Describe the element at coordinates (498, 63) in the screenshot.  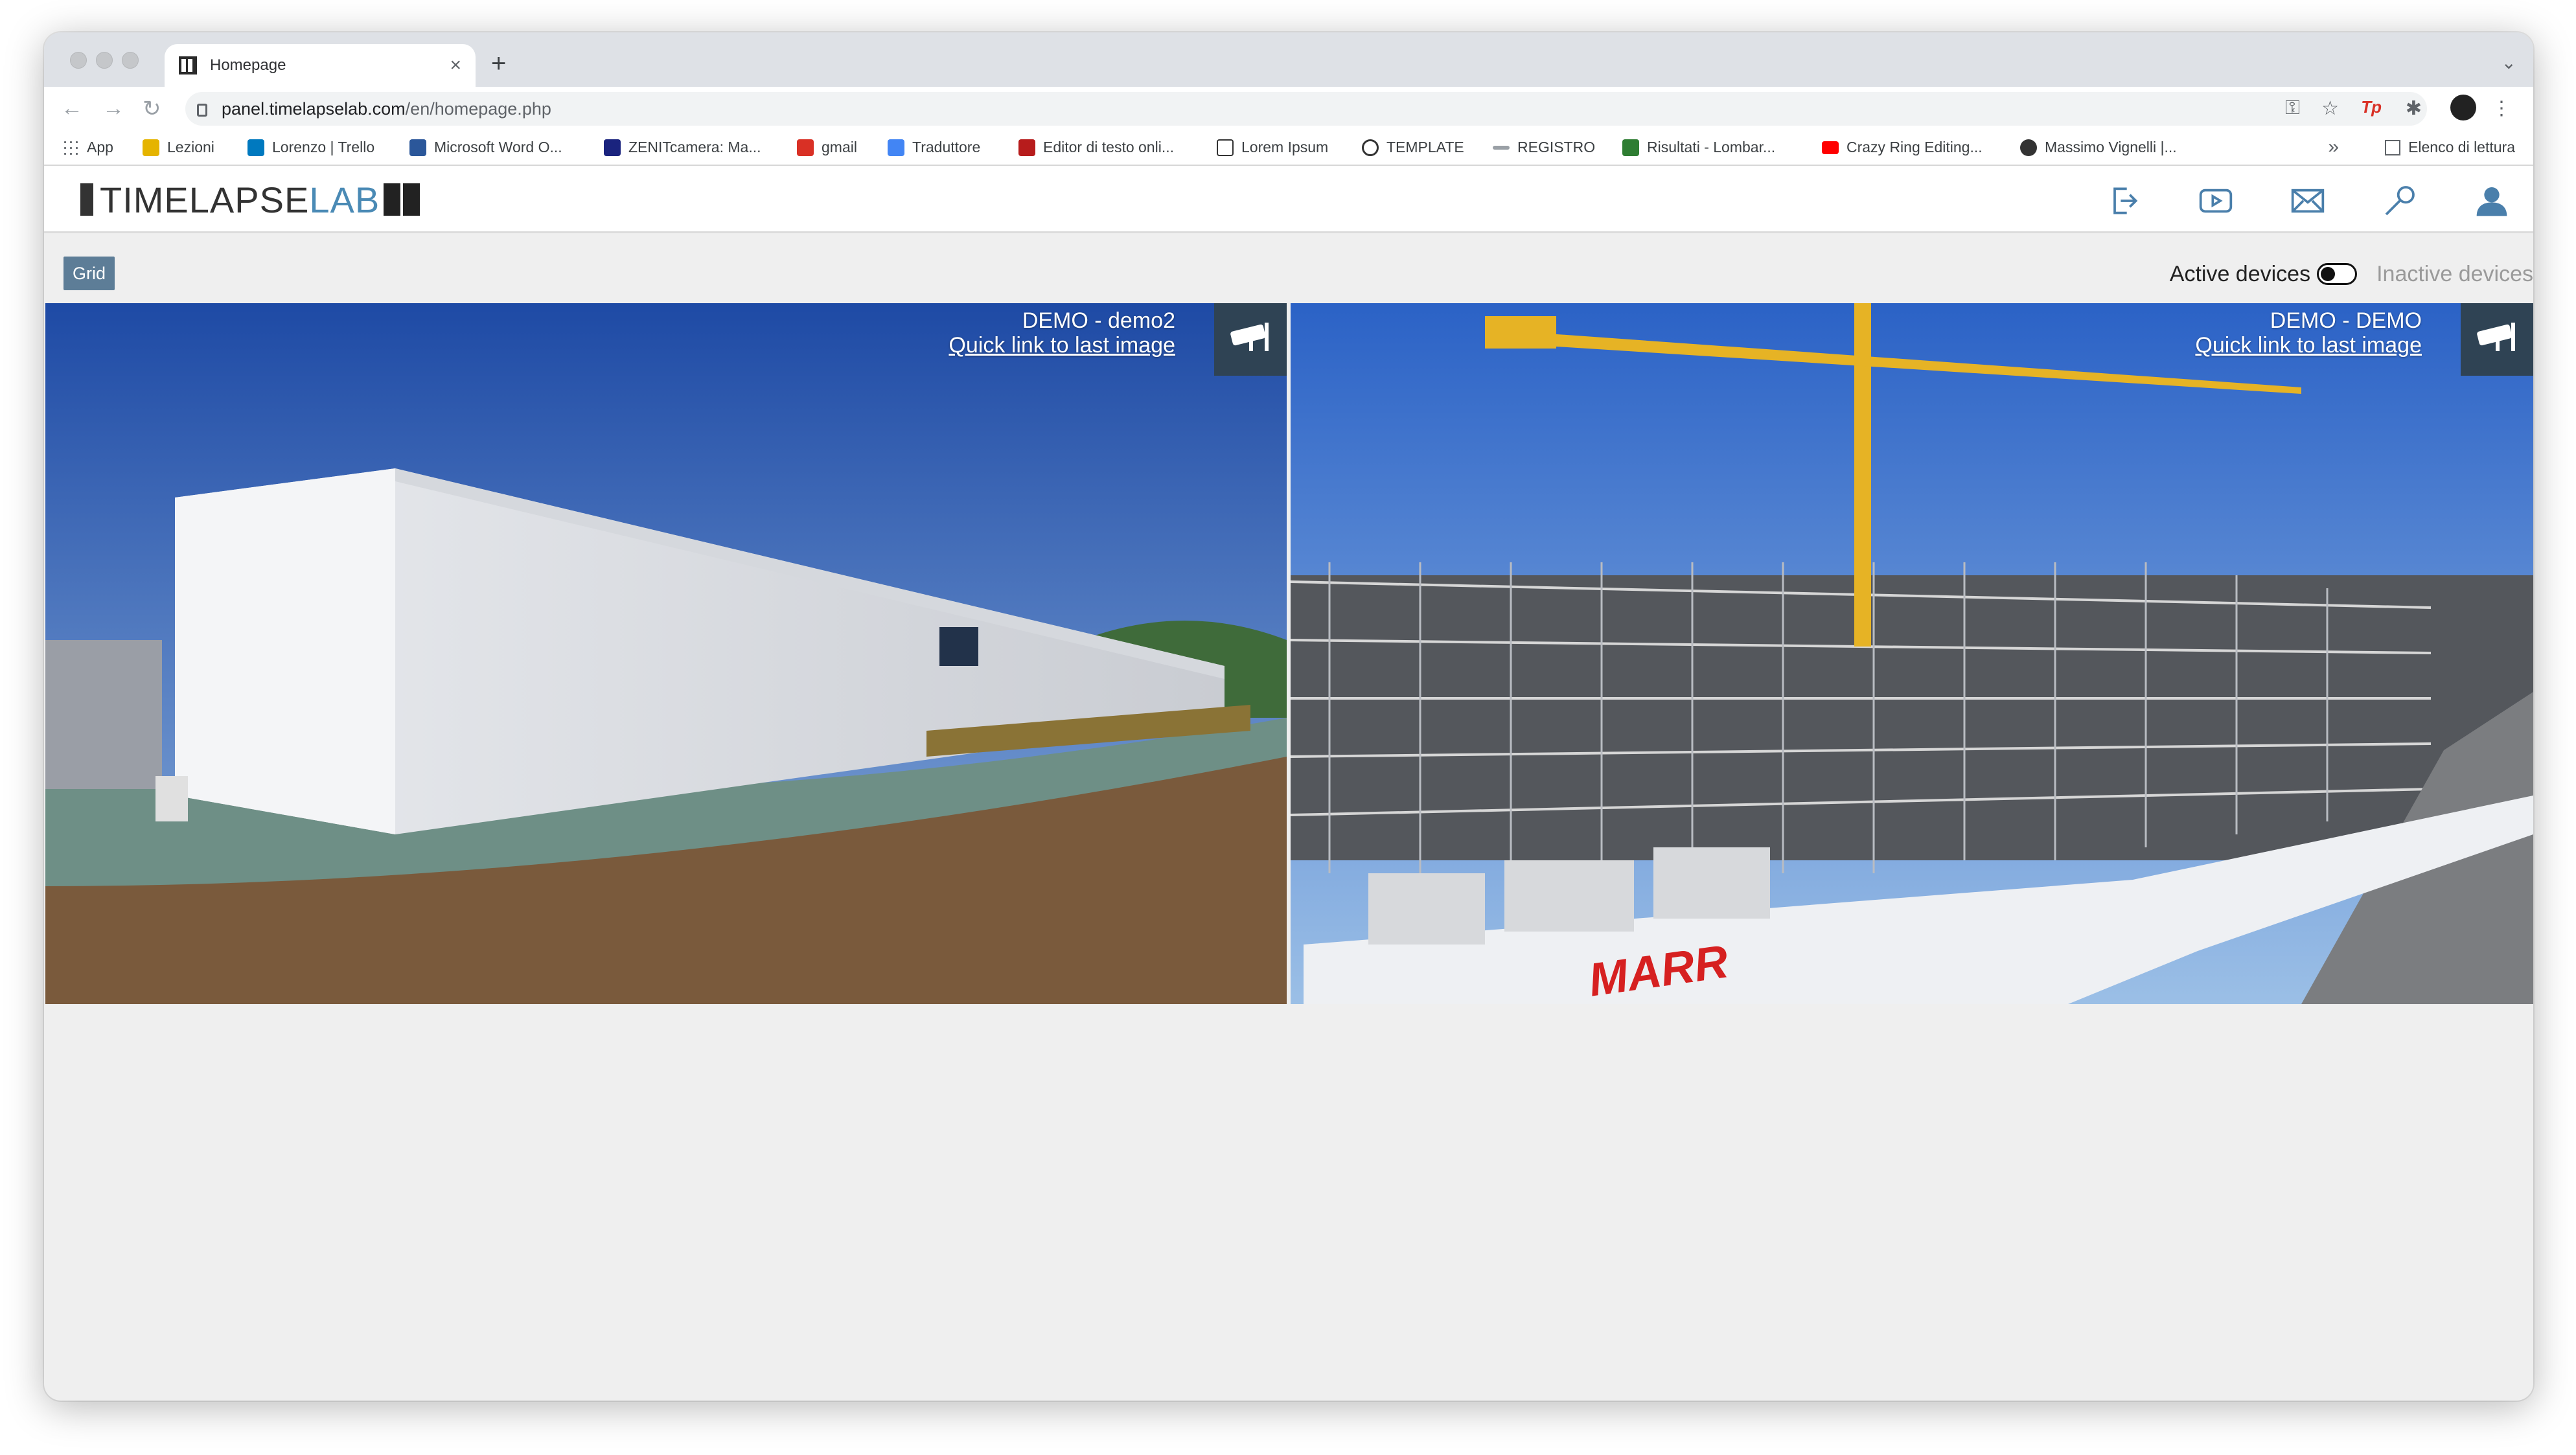
I see `new-tab-button: +` at that location.